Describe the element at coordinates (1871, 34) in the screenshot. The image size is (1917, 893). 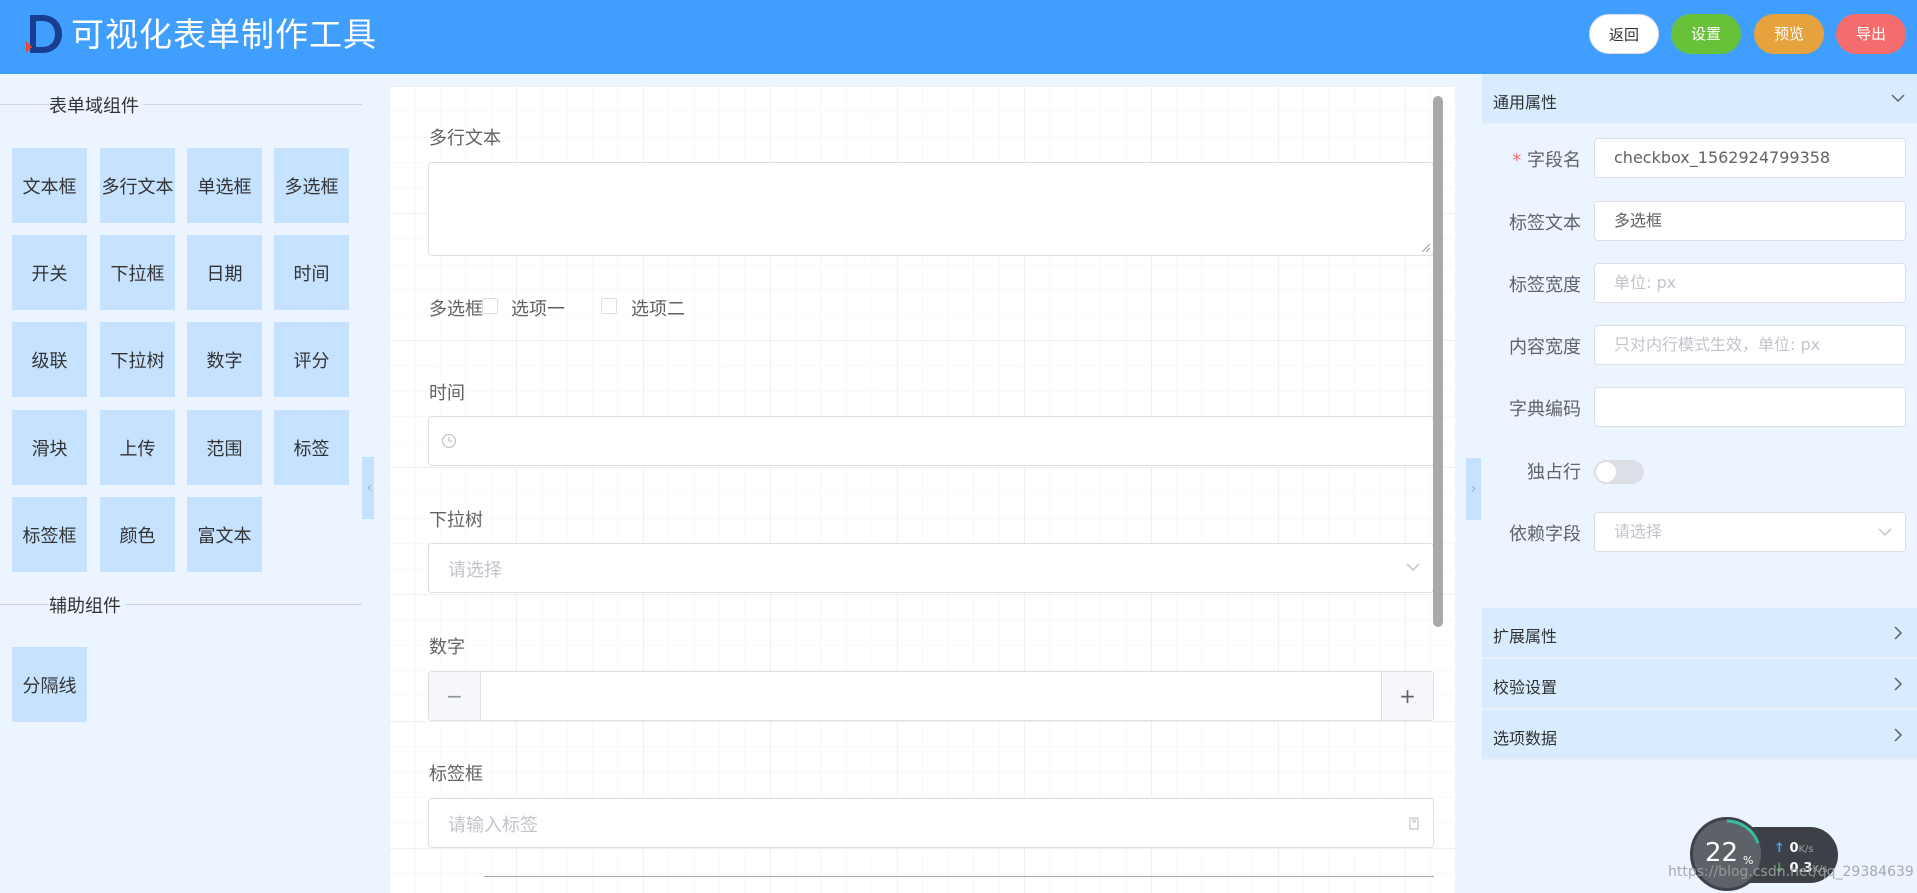
I see `export-button: 导出` at that location.